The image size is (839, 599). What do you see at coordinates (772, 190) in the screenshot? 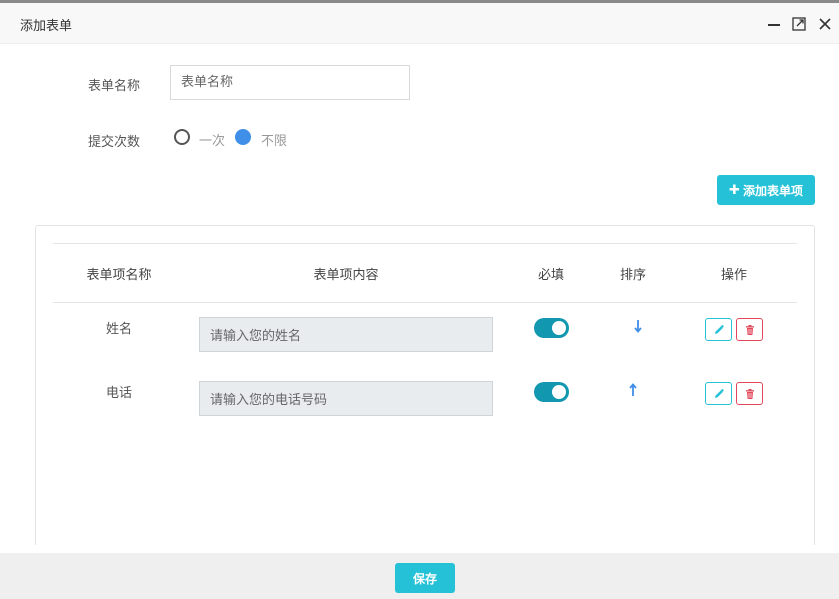
I see `add-form-item-label: 添加表单项` at bounding box center [772, 190].